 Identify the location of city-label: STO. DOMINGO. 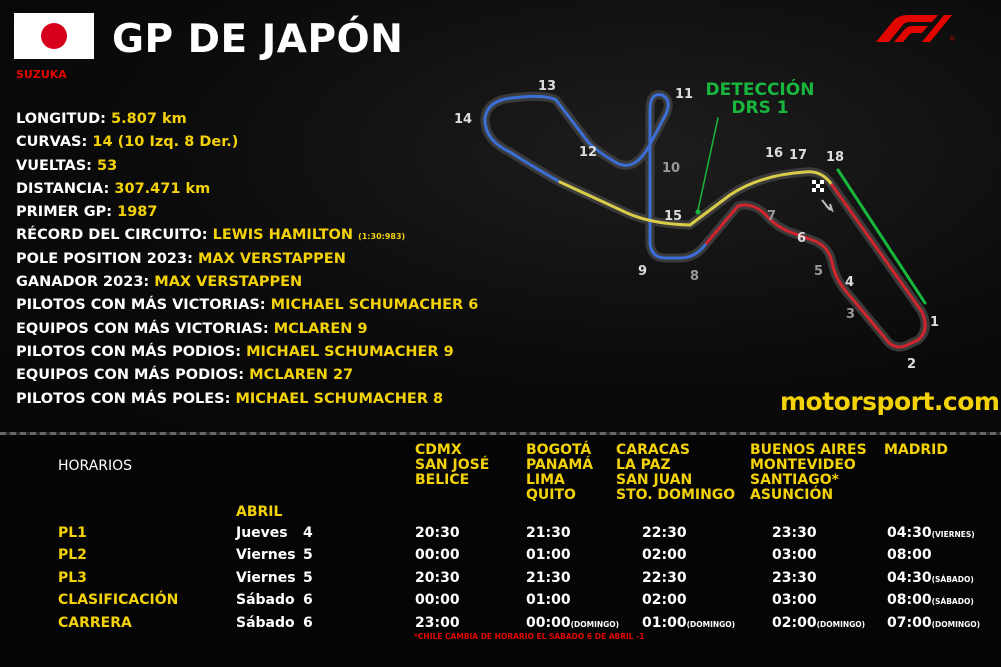
(676, 495).